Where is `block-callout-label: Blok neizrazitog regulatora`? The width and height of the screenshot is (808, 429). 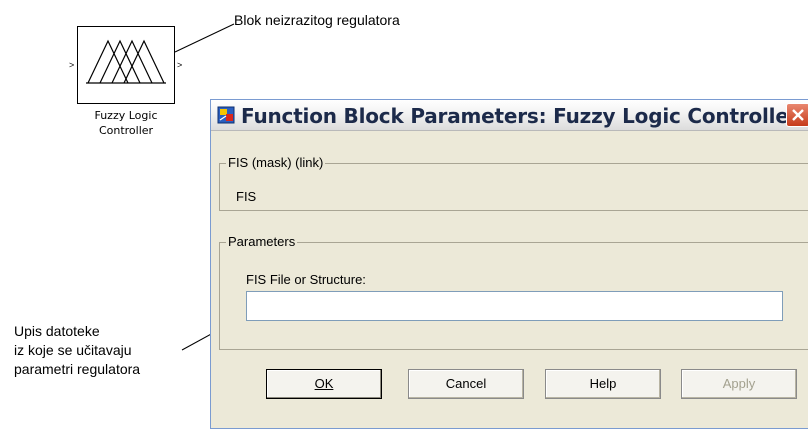 block-callout-label: Blok neizrazitog regulatora is located at coordinates (317, 20).